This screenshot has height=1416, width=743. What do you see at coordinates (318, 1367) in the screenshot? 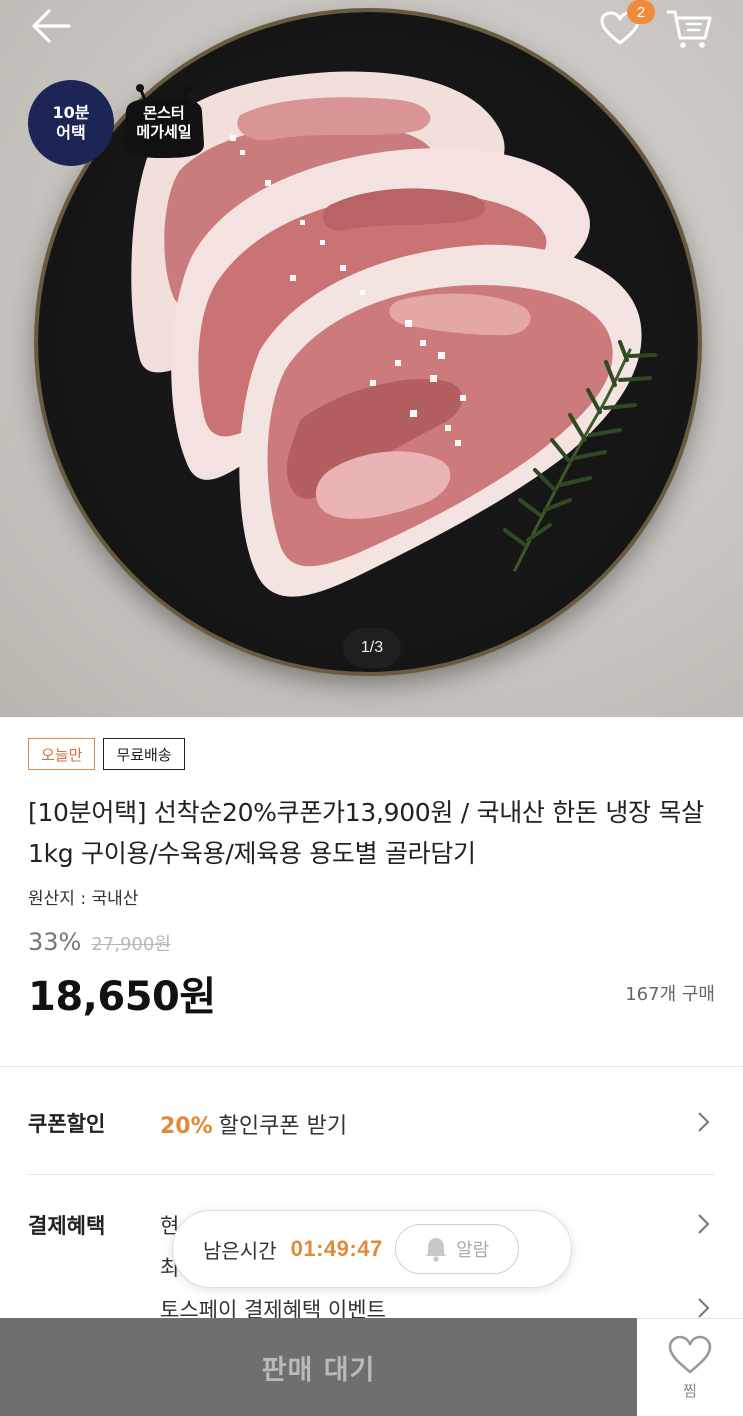
I see `sale-pending-button: 판매 대기` at bounding box center [318, 1367].